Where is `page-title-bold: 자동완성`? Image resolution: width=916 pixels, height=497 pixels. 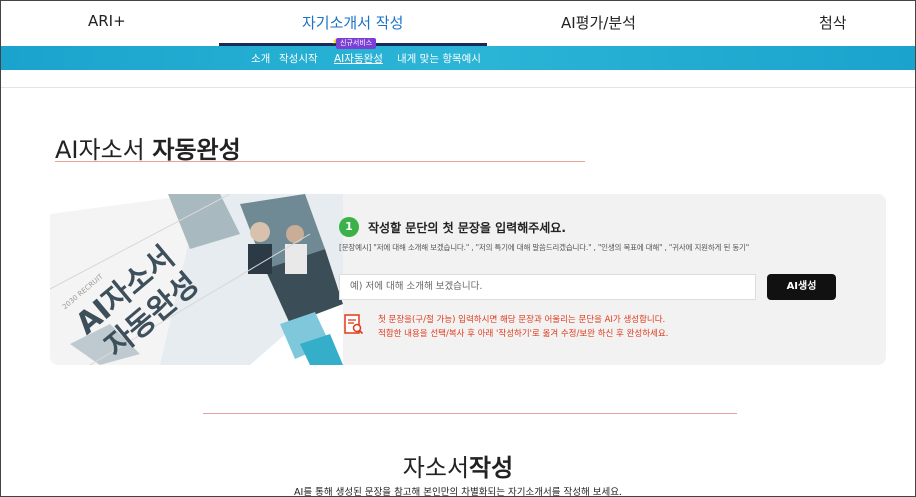
page-title-bold: 자동완성 is located at coordinates (196, 150).